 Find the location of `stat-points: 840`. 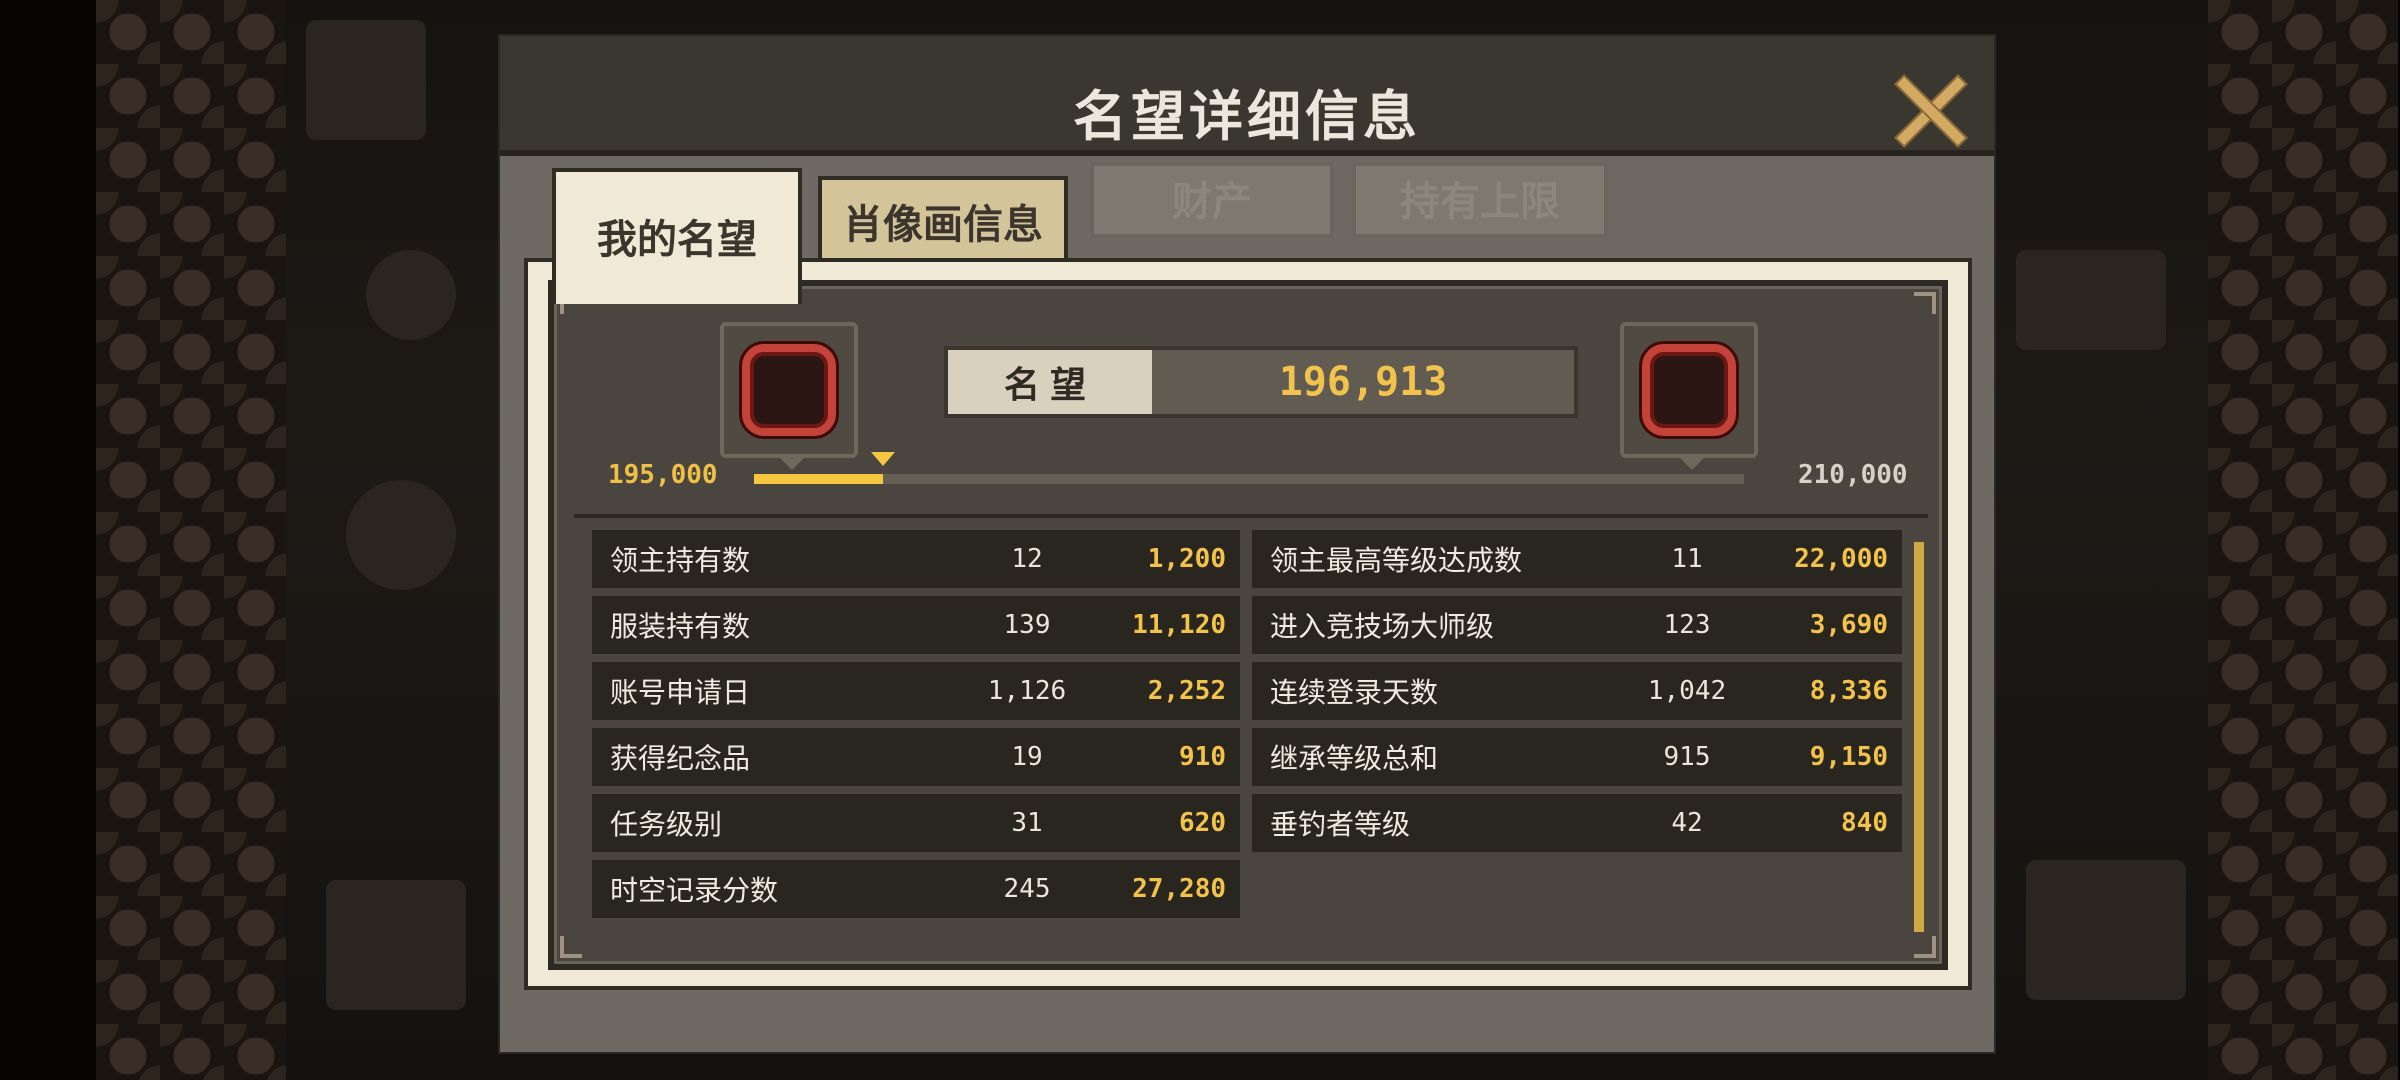

stat-points: 840 is located at coordinates (1864, 823).